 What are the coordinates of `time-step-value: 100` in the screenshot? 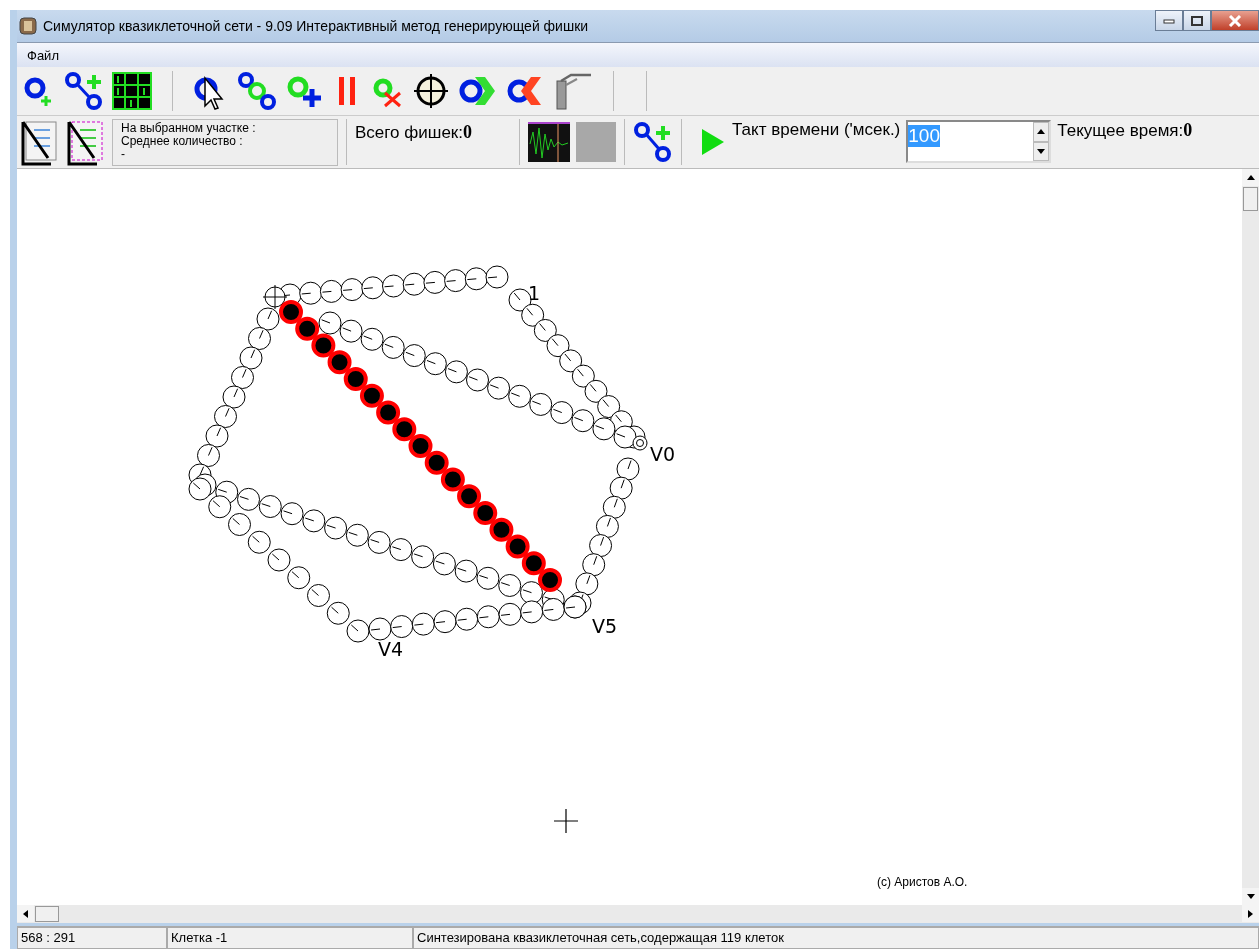 It's located at (924, 136).